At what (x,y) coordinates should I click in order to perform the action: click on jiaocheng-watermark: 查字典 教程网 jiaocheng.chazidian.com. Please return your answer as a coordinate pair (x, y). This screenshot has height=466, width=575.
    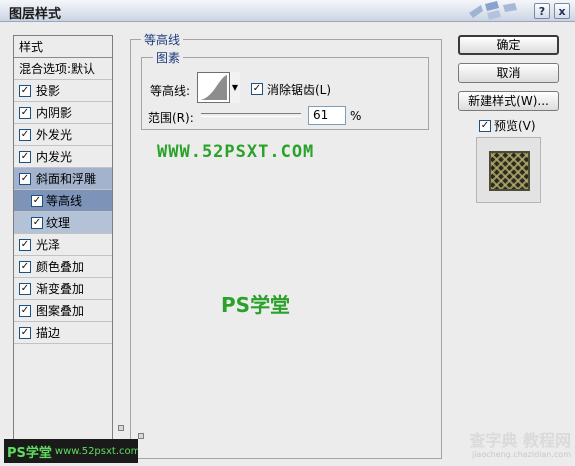
    Looking at the image, I should click on (506, 447).